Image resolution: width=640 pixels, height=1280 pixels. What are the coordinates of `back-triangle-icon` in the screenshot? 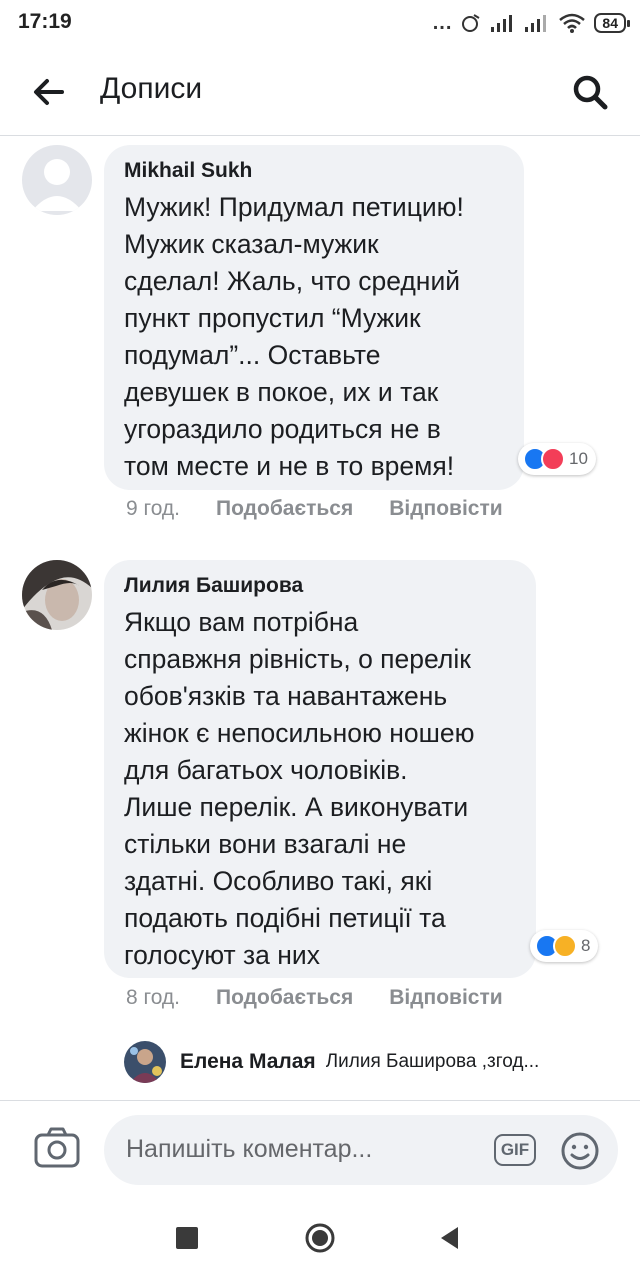 It's located at (450, 1238).